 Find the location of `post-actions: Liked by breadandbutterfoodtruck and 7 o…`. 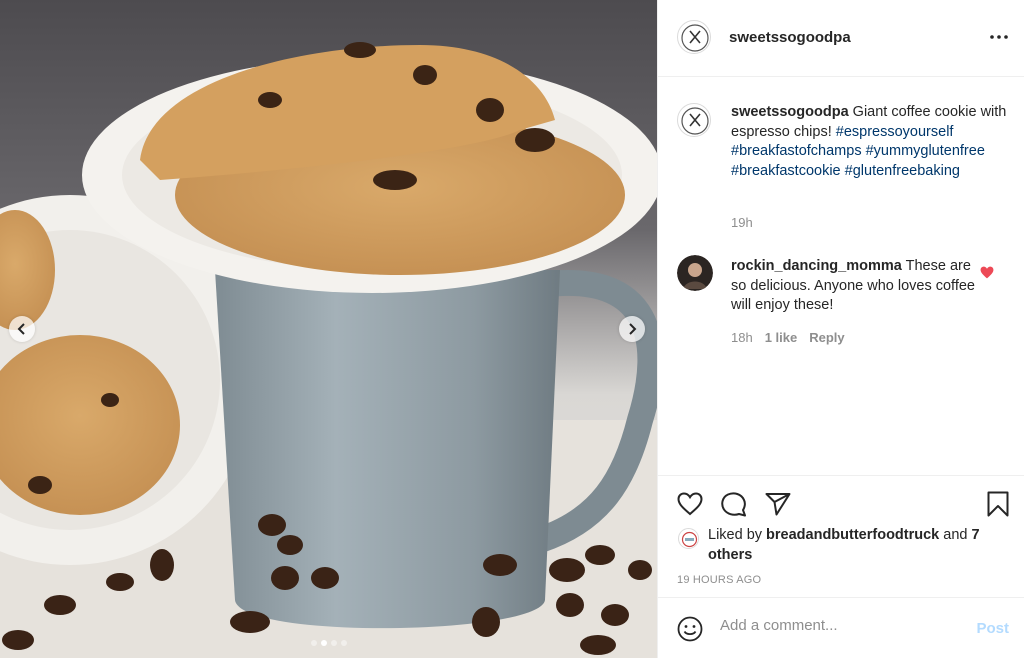

post-actions: Liked by breadandbutterfoodtruck and 7 o… is located at coordinates (841, 536).